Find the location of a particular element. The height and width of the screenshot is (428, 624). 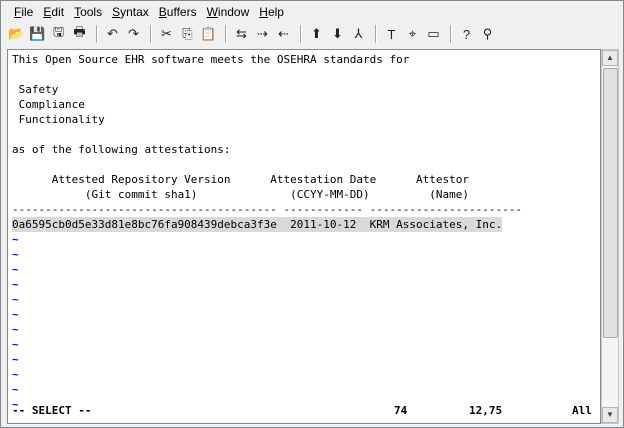

menu-label: elp is located at coordinates (275, 12).